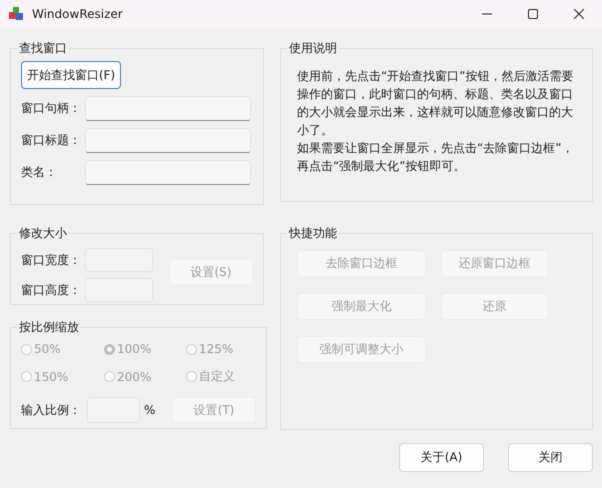  What do you see at coordinates (51, 410) in the screenshot?
I see `field-label: 输入比例：` at bounding box center [51, 410].